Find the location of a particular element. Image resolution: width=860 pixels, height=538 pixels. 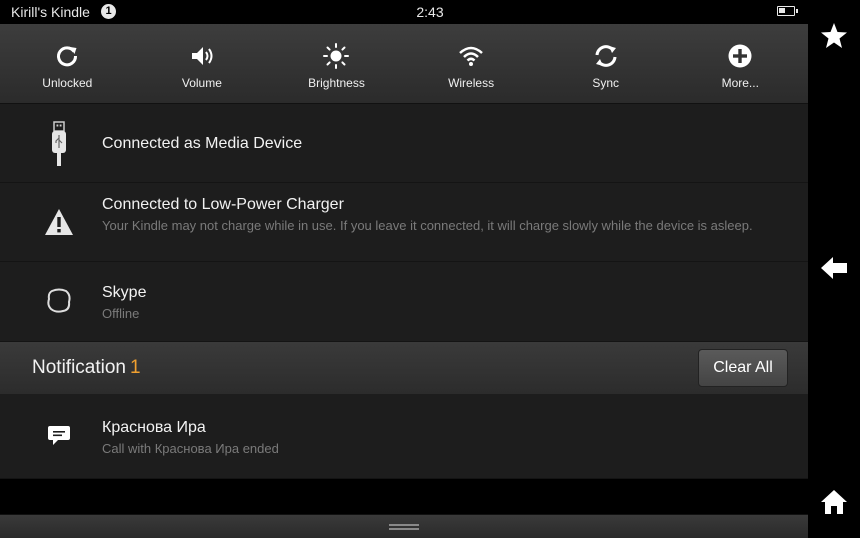

panel-drag-handle is located at coordinates (404, 526).